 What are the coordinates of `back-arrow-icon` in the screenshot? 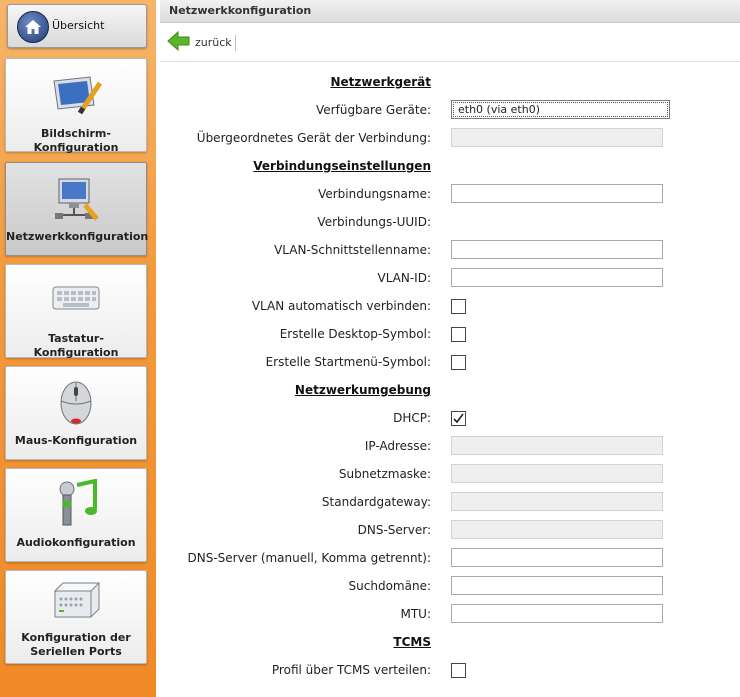 It's located at (179, 42).